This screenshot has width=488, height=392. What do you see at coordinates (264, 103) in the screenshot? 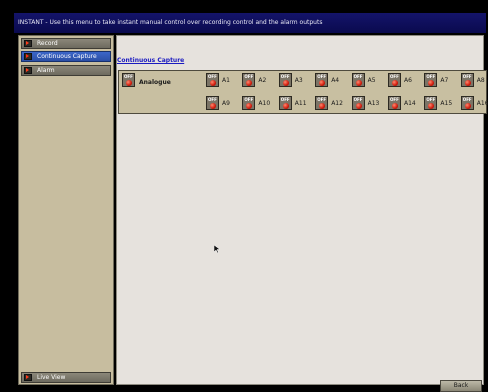
I see `channel-label: A10` at bounding box center [264, 103].